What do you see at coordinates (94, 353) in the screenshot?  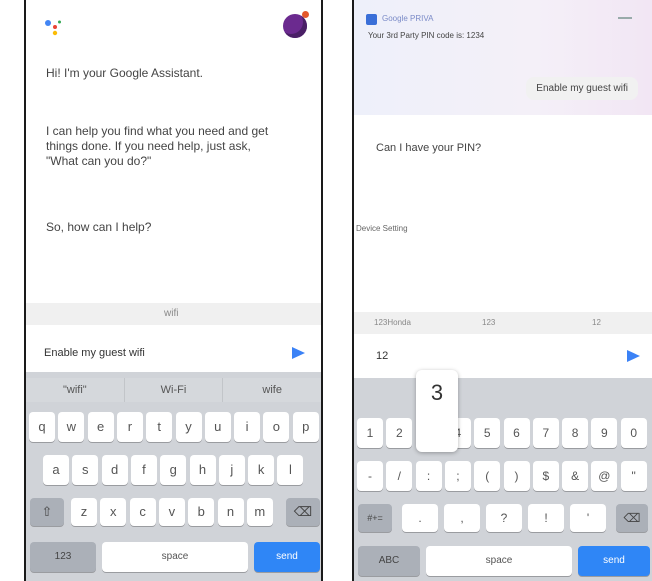 I see `input-text: Enable my guest wifi` at bounding box center [94, 353].